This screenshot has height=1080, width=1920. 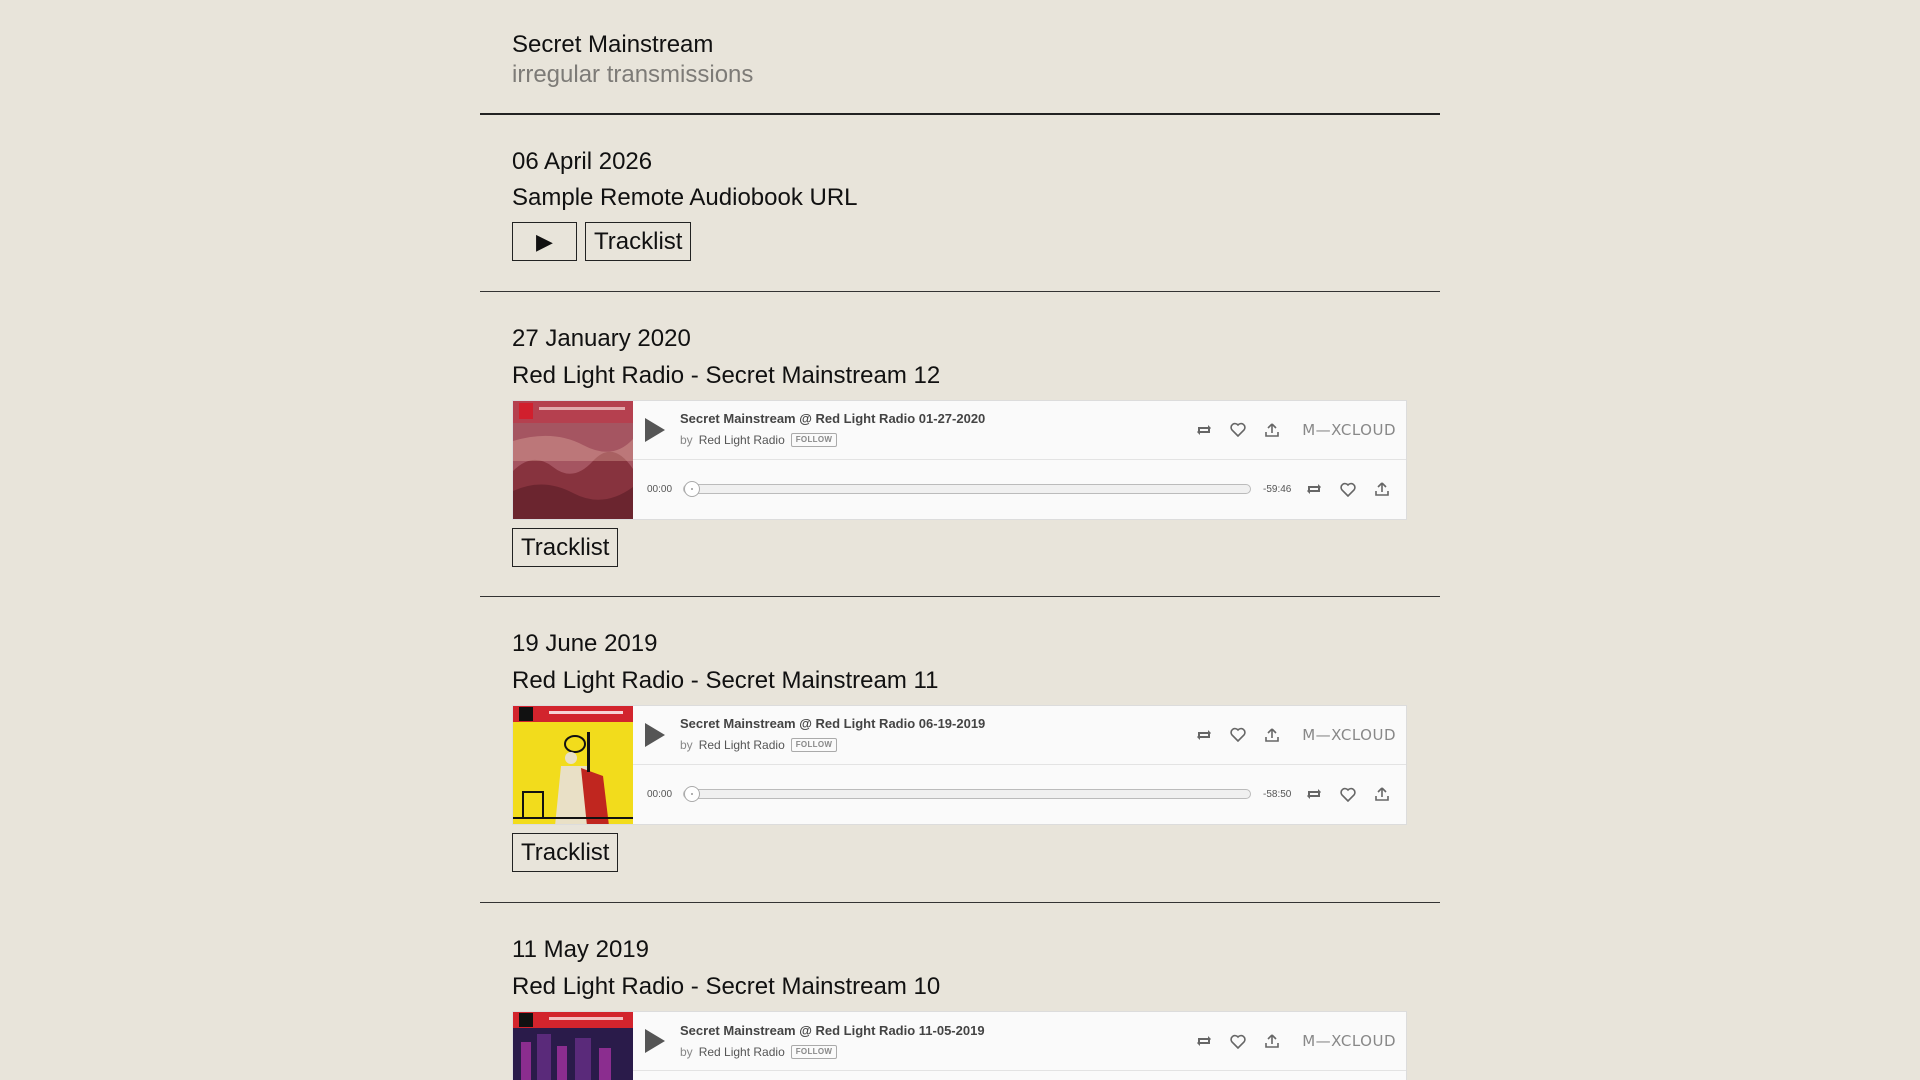 I want to click on remaining-time: -59:46, so click(x=1277, y=489).